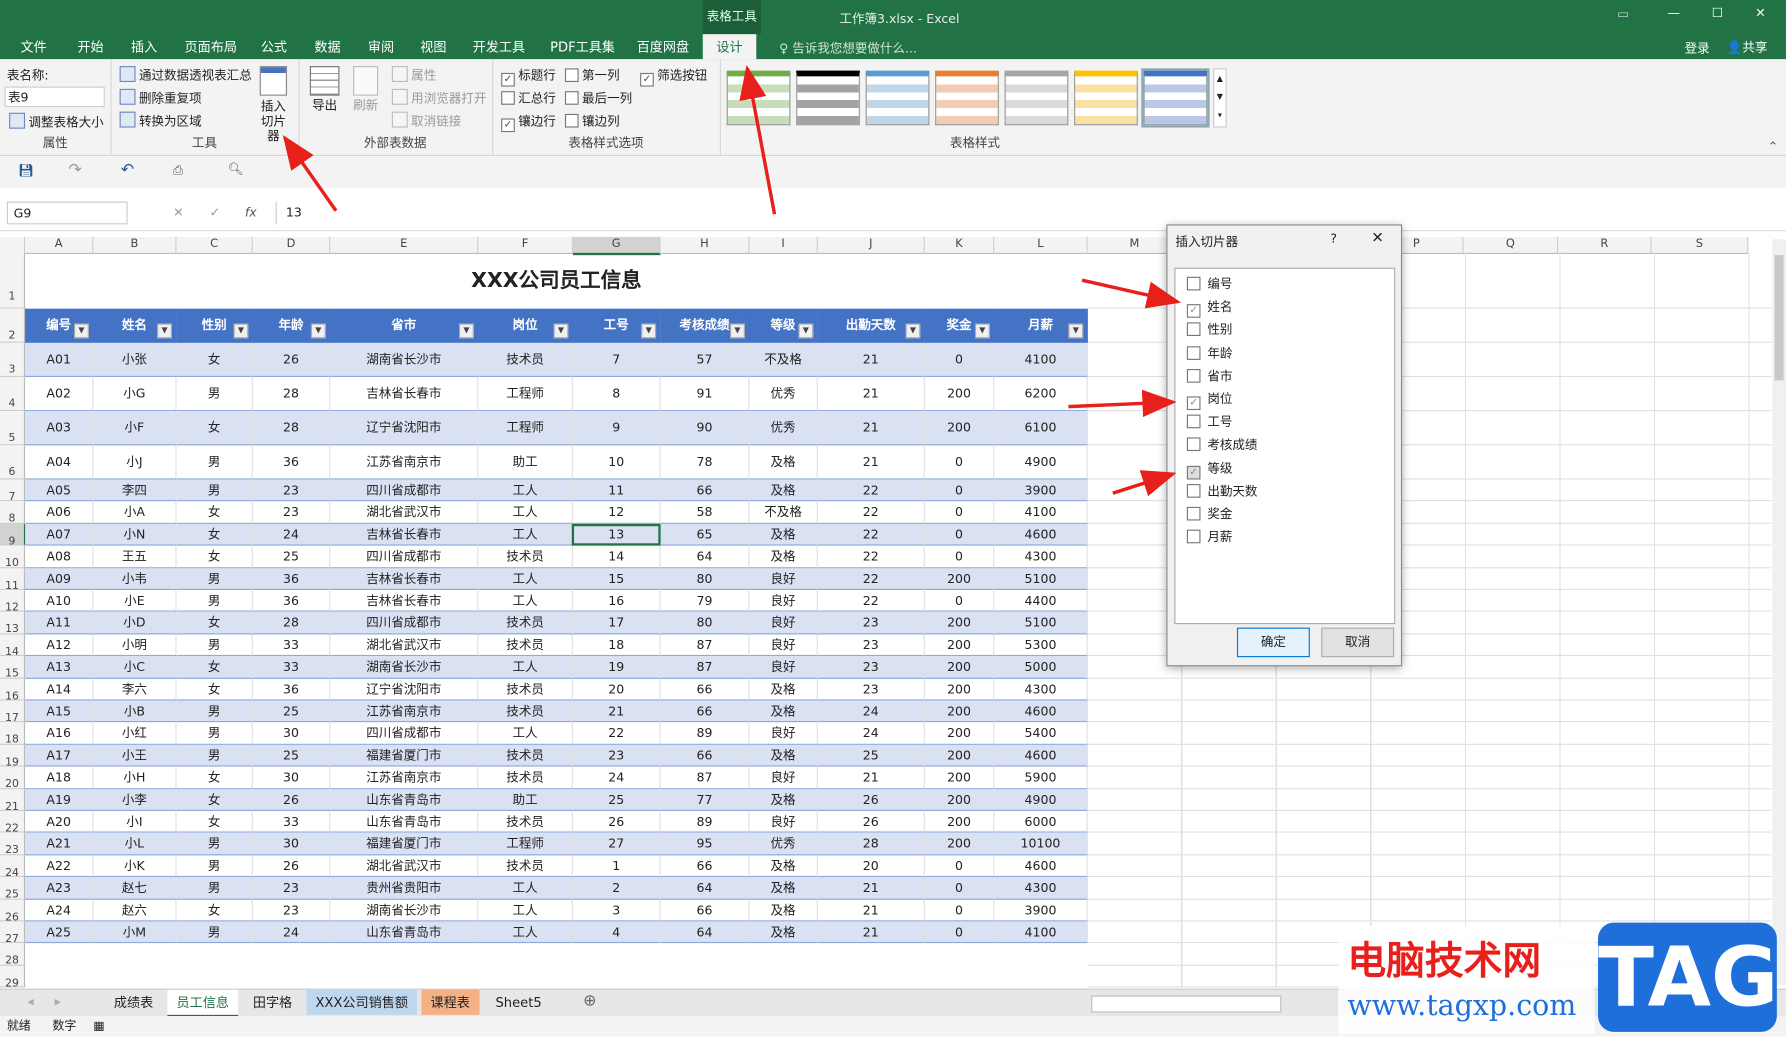 The image size is (1786, 1037). I want to click on arrow-to-design-tab, so click(758, 139).